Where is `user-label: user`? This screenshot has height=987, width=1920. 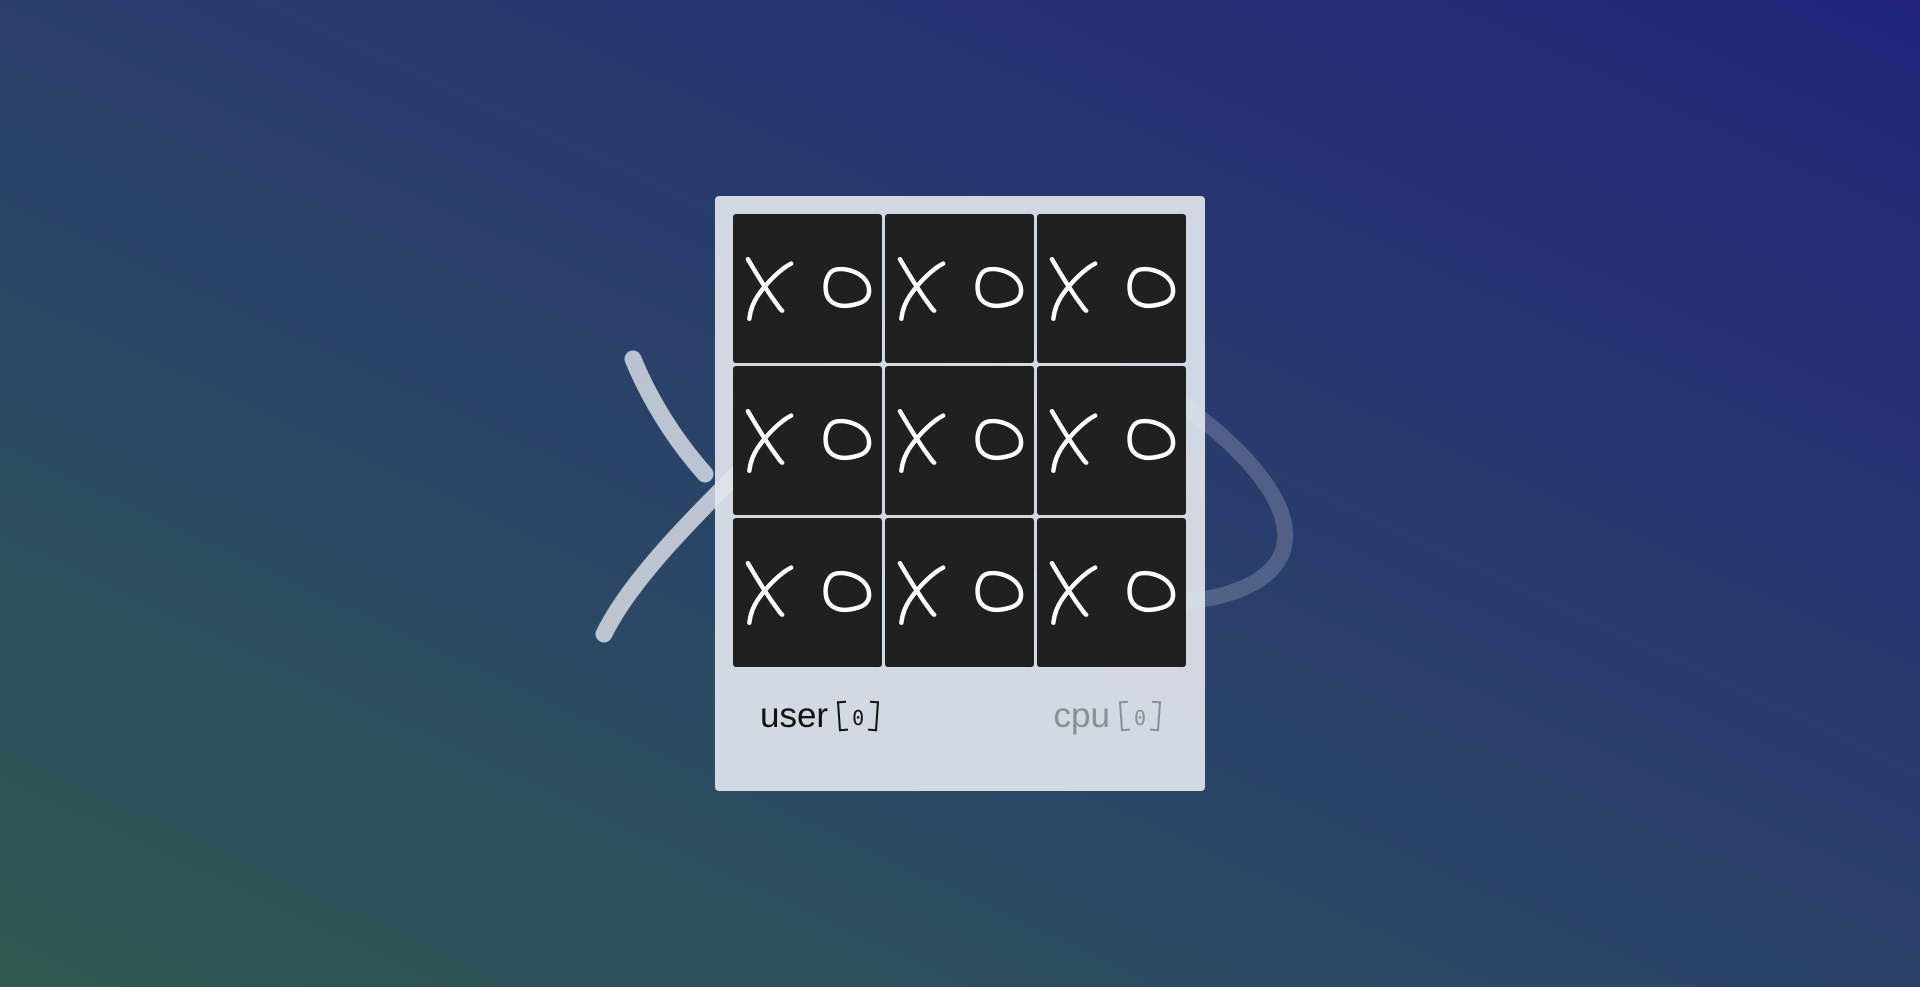
user-label: user is located at coordinates (794, 715).